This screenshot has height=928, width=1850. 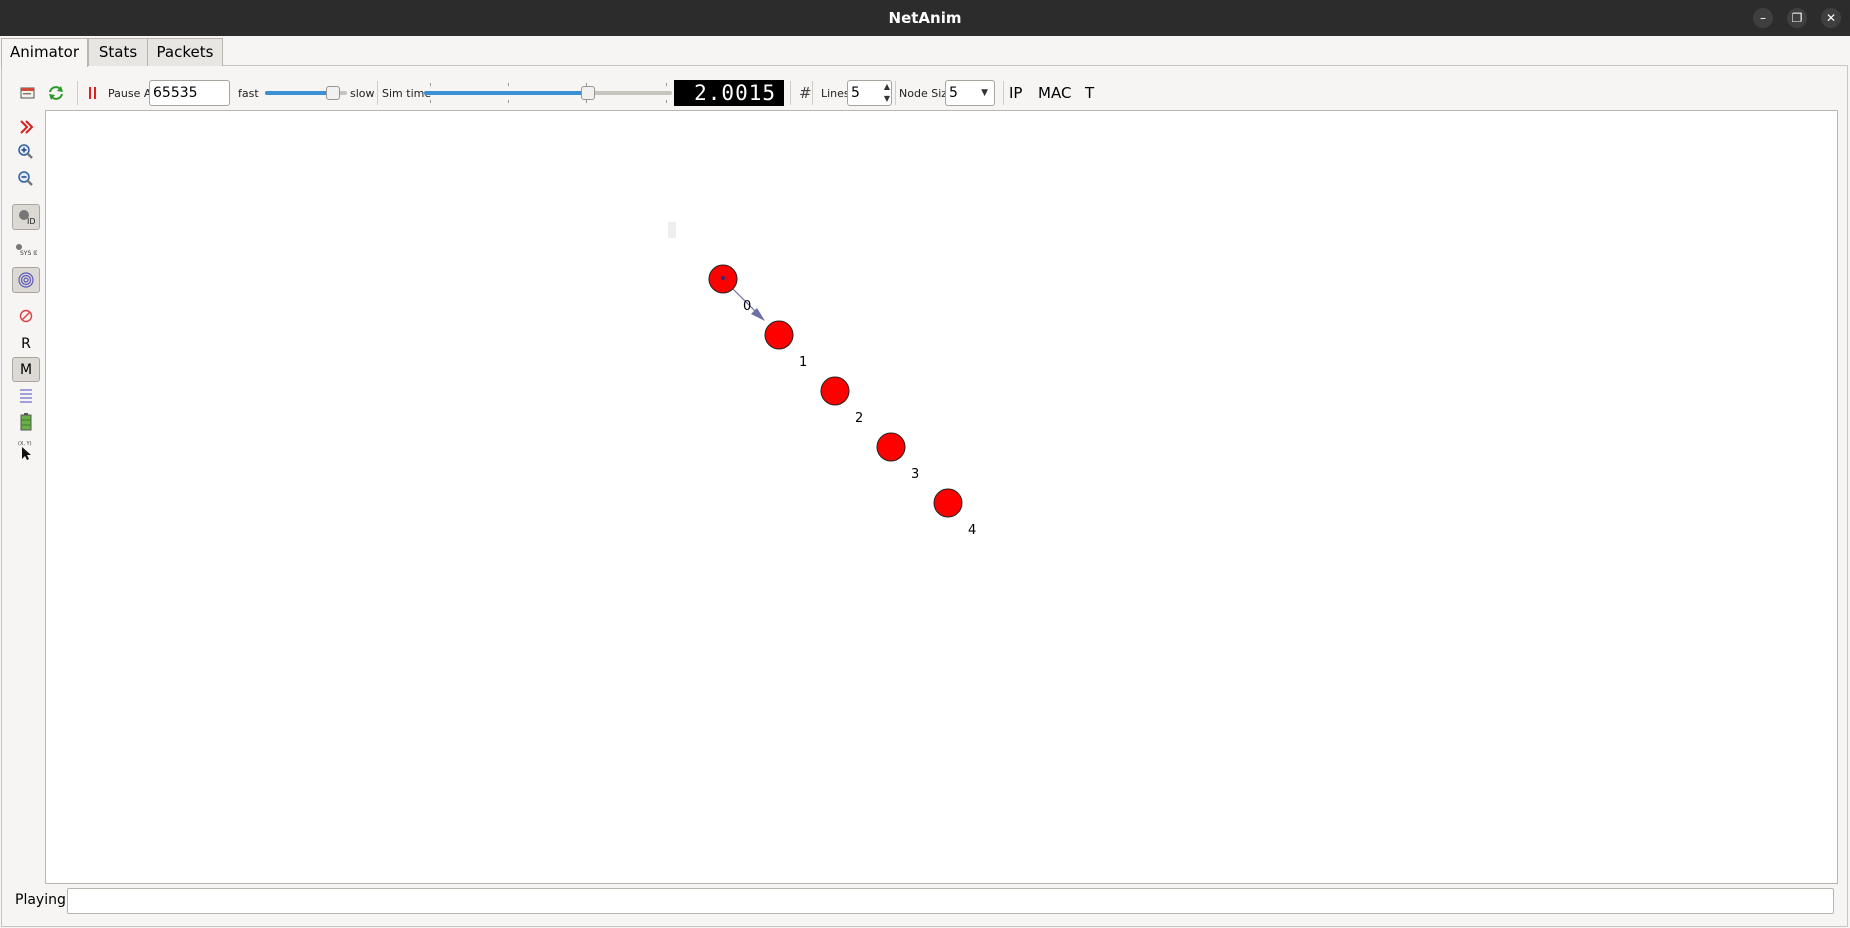 I want to click on zoom-out-button, so click(x=26, y=179).